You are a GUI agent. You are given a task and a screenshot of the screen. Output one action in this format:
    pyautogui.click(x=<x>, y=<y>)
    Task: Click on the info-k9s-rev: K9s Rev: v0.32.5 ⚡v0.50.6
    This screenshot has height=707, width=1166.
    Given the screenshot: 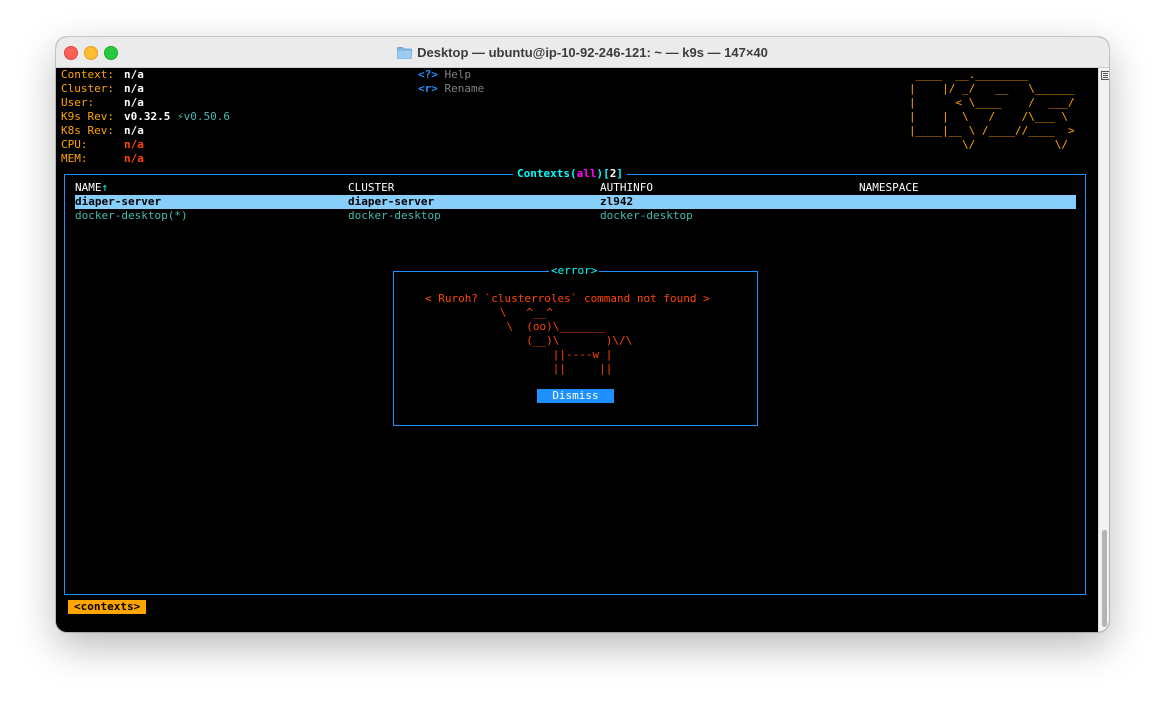 What is the action you would take?
    pyautogui.click(x=145, y=116)
    